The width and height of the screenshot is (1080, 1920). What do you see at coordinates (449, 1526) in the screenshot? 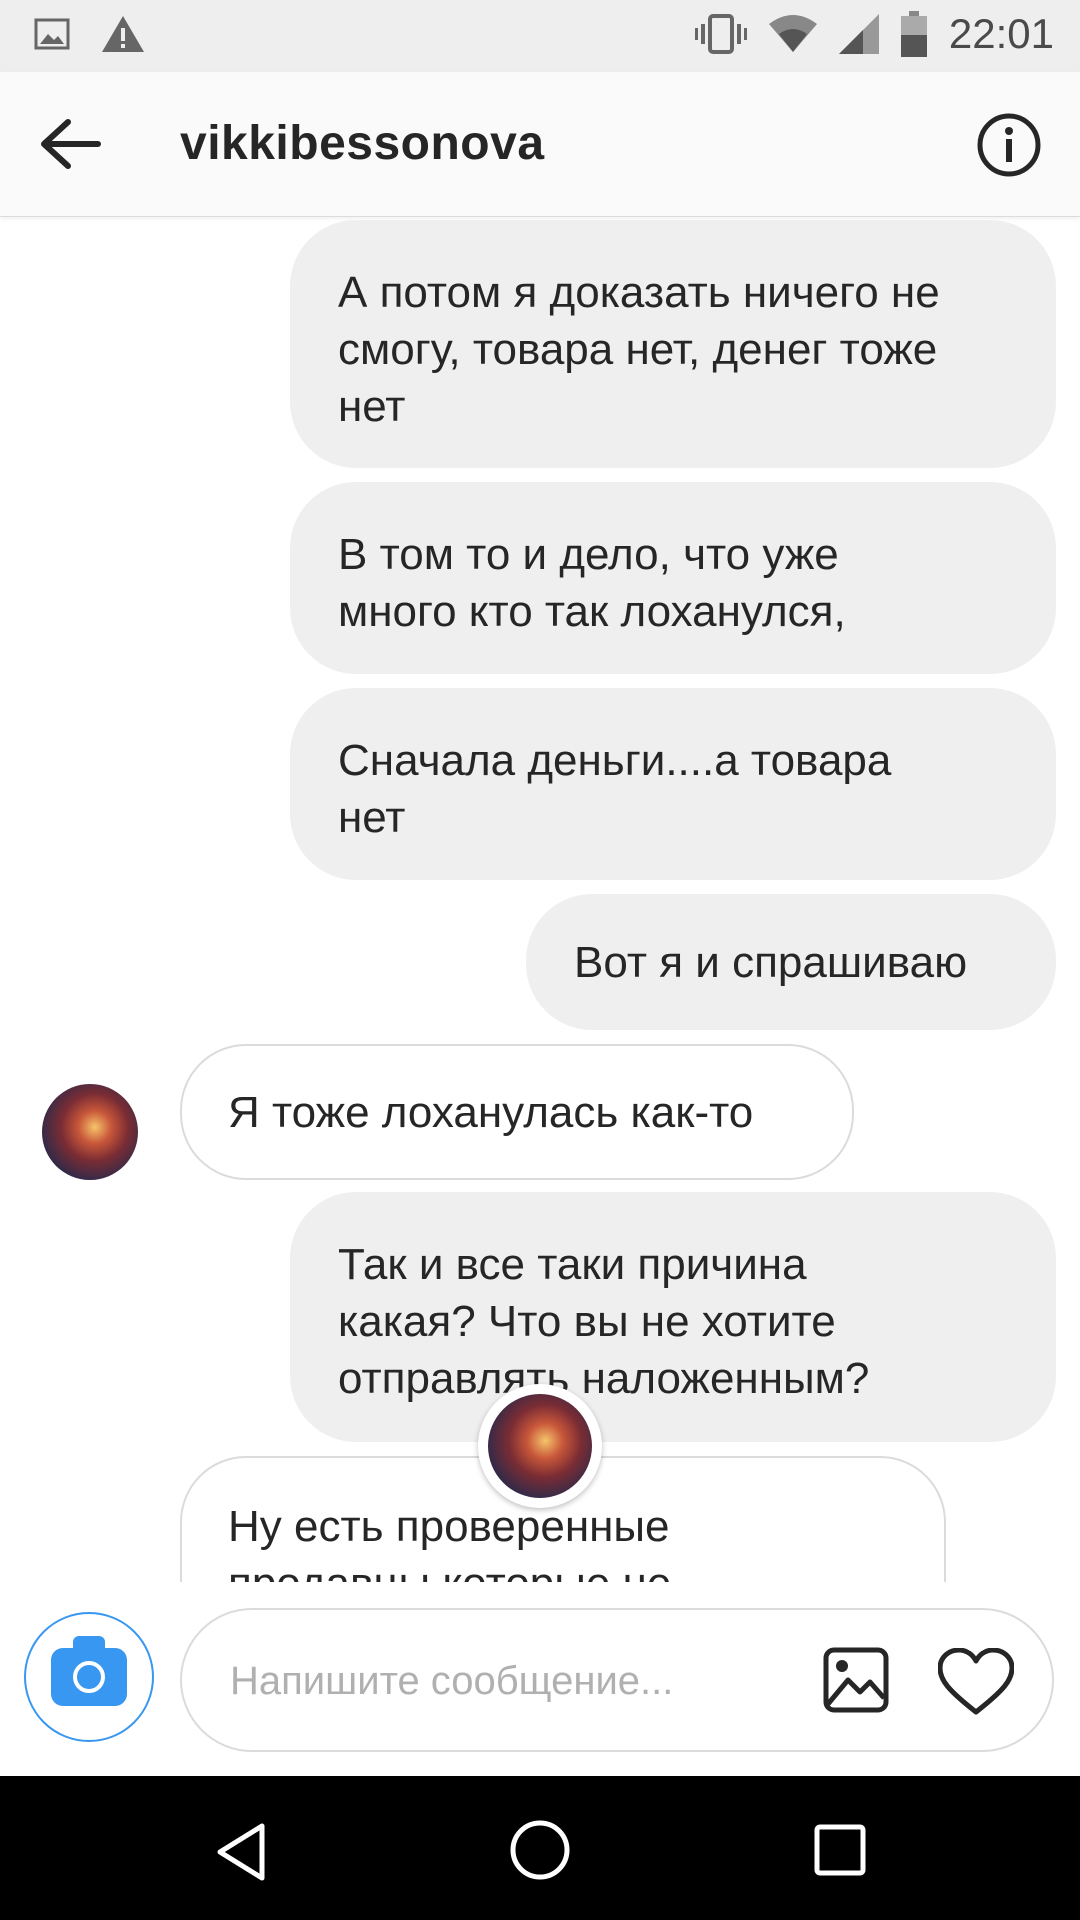
I see `message-line: Ну есть проверенные` at bounding box center [449, 1526].